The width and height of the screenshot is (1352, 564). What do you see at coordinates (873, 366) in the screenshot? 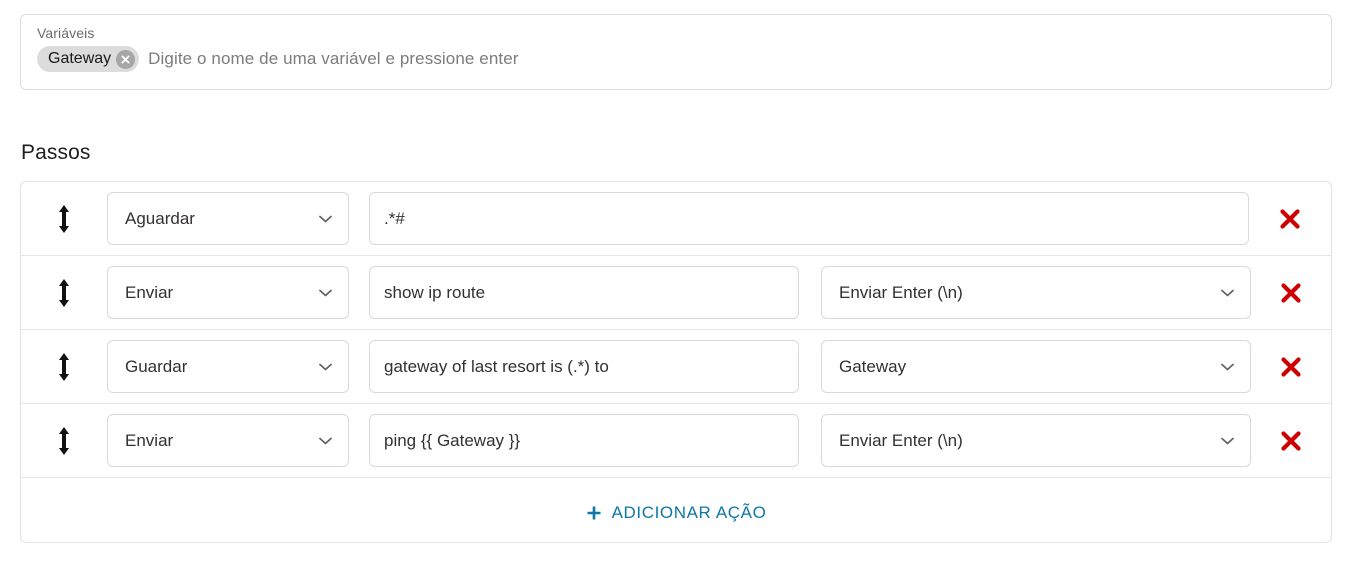
I see `action-option-value: Gateway` at bounding box center [873, 366].